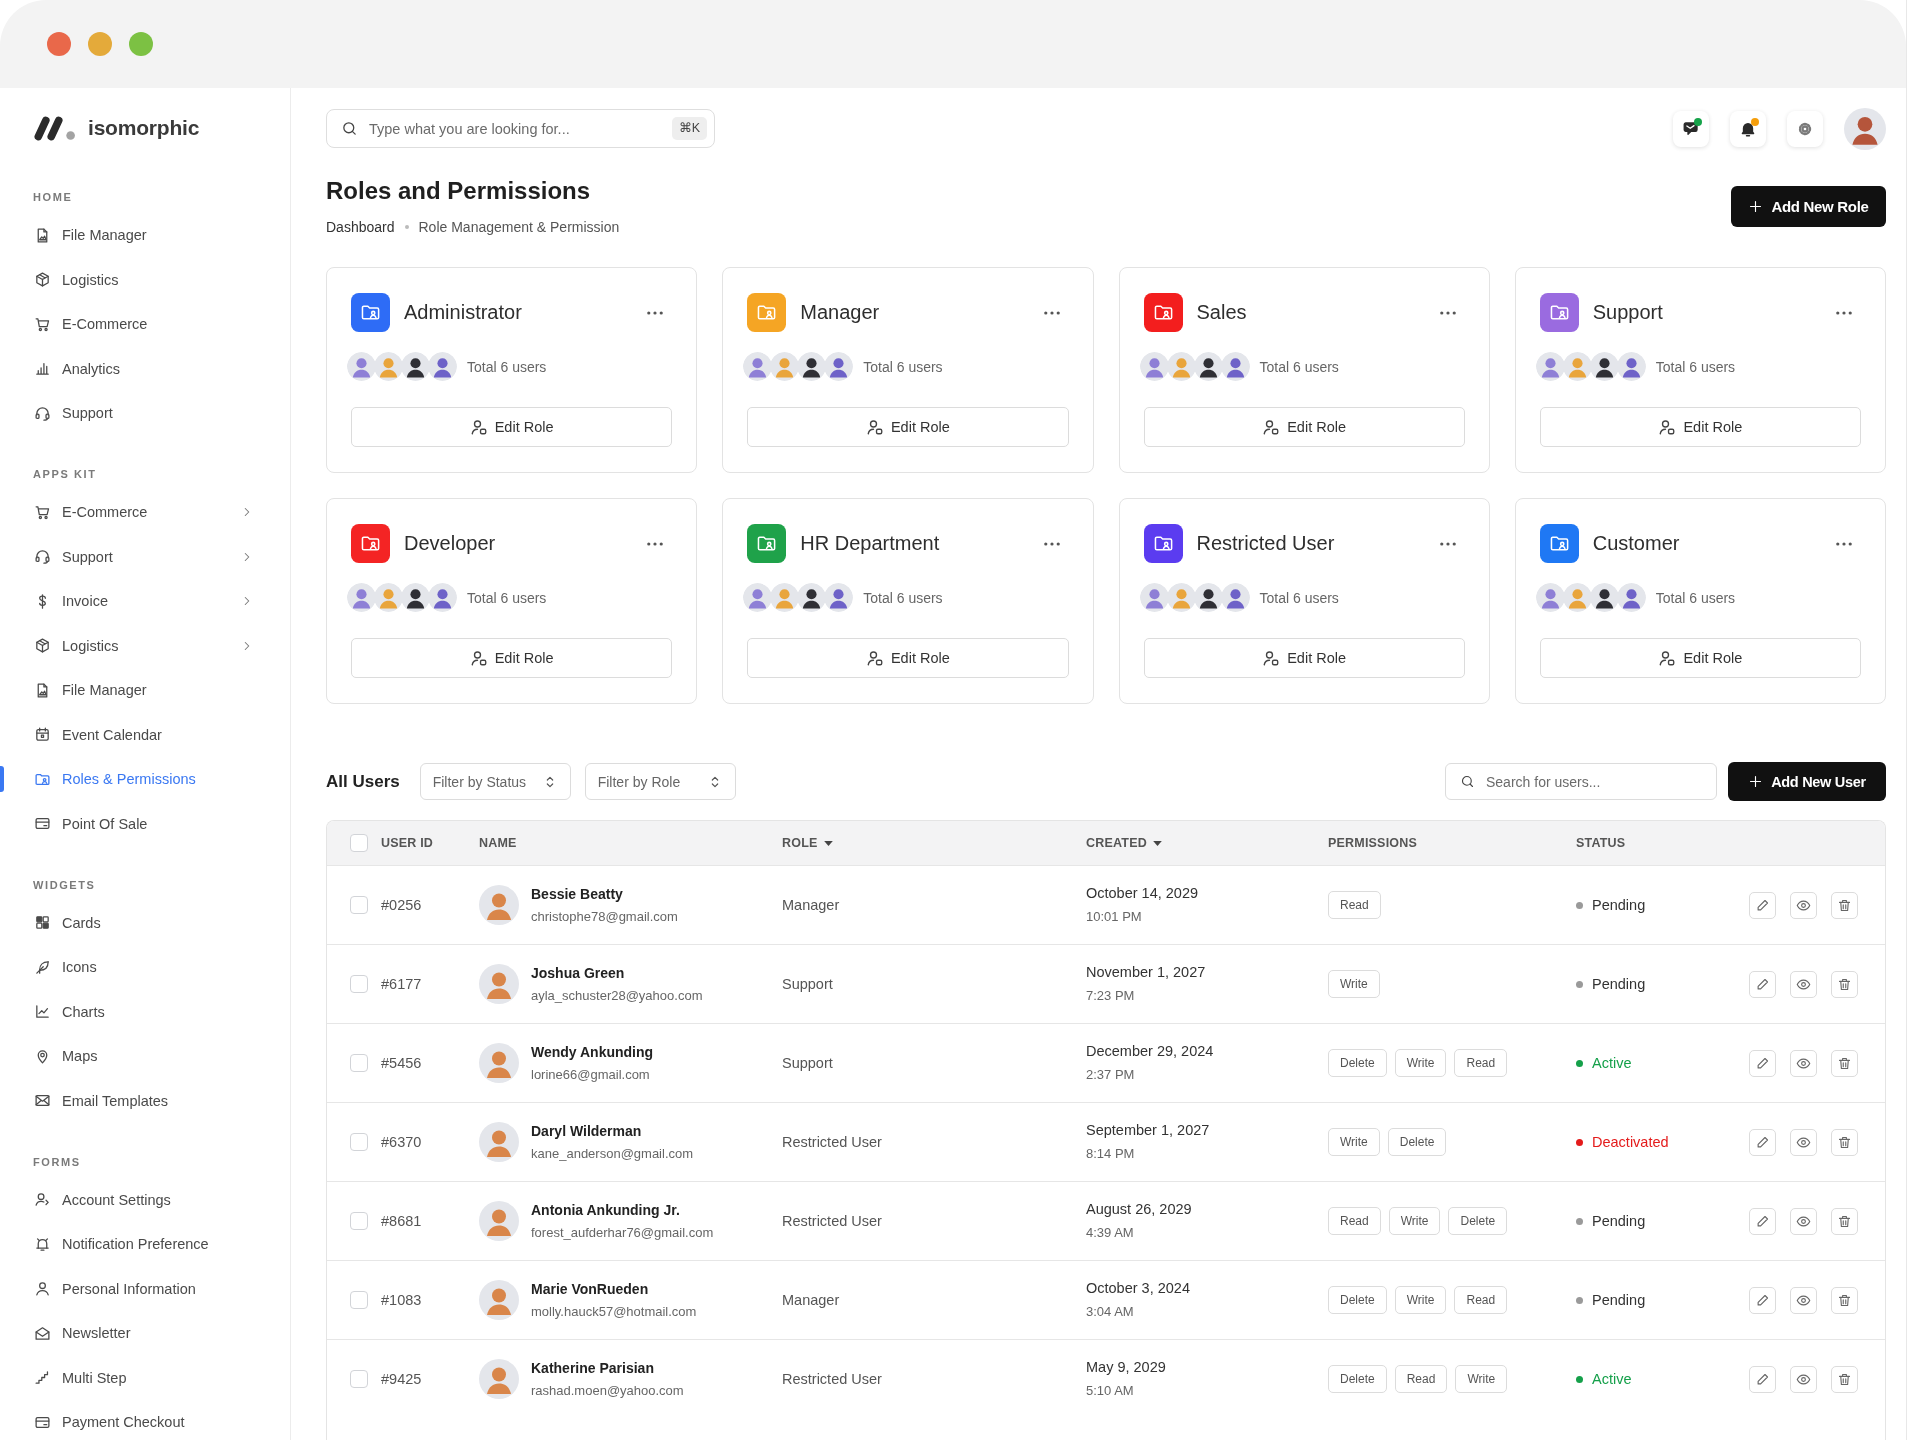  I want to click on sidebar-item: Roles & Permissions, so click(145, 779).